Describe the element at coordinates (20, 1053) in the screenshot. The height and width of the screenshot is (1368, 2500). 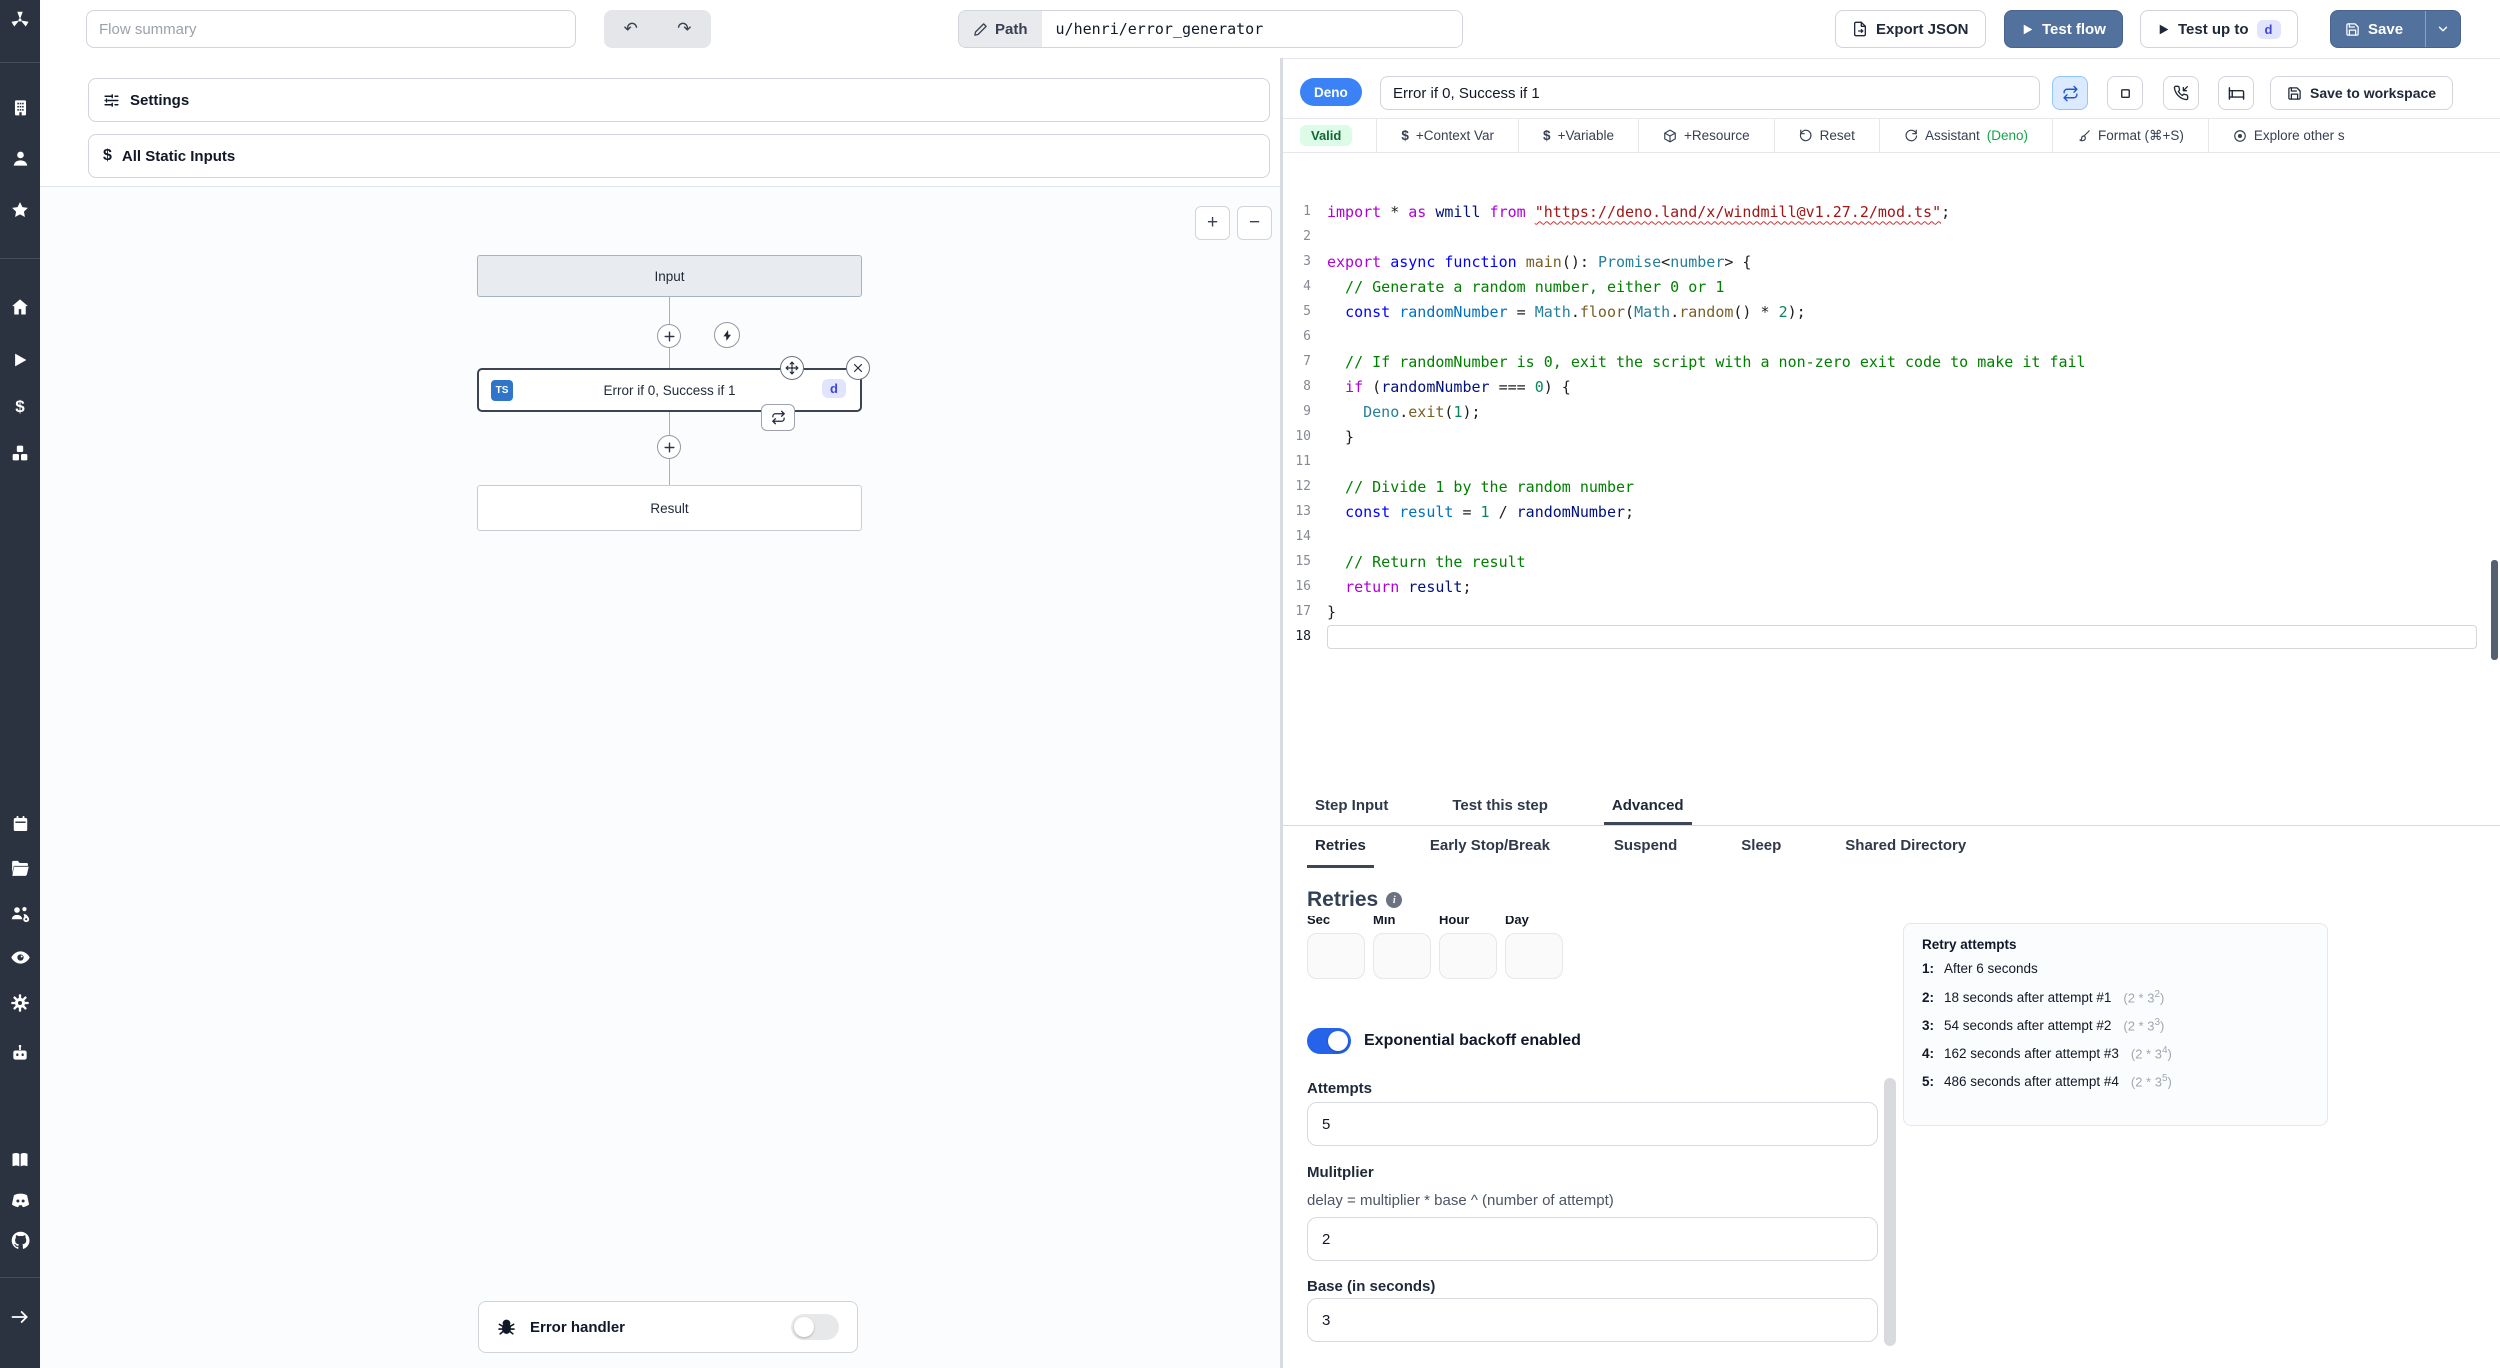
I see `workers-robot-icon` at that location.